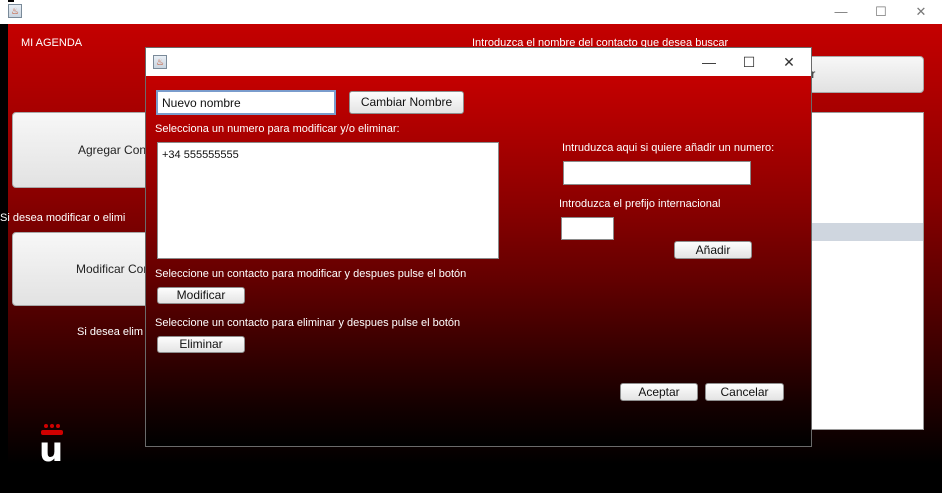  What do you see at coordinates (114, 150) in the screenshot?
I see `agregar-label: Agregar Cont` at bounding box center [114, 150].